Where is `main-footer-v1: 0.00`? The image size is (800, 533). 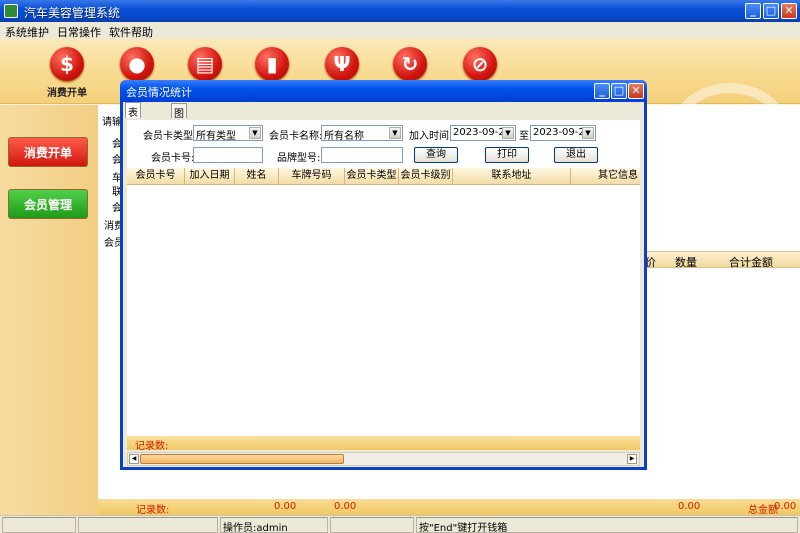 main-footer-v1: 0.00 is located at coordinates (285, 506).